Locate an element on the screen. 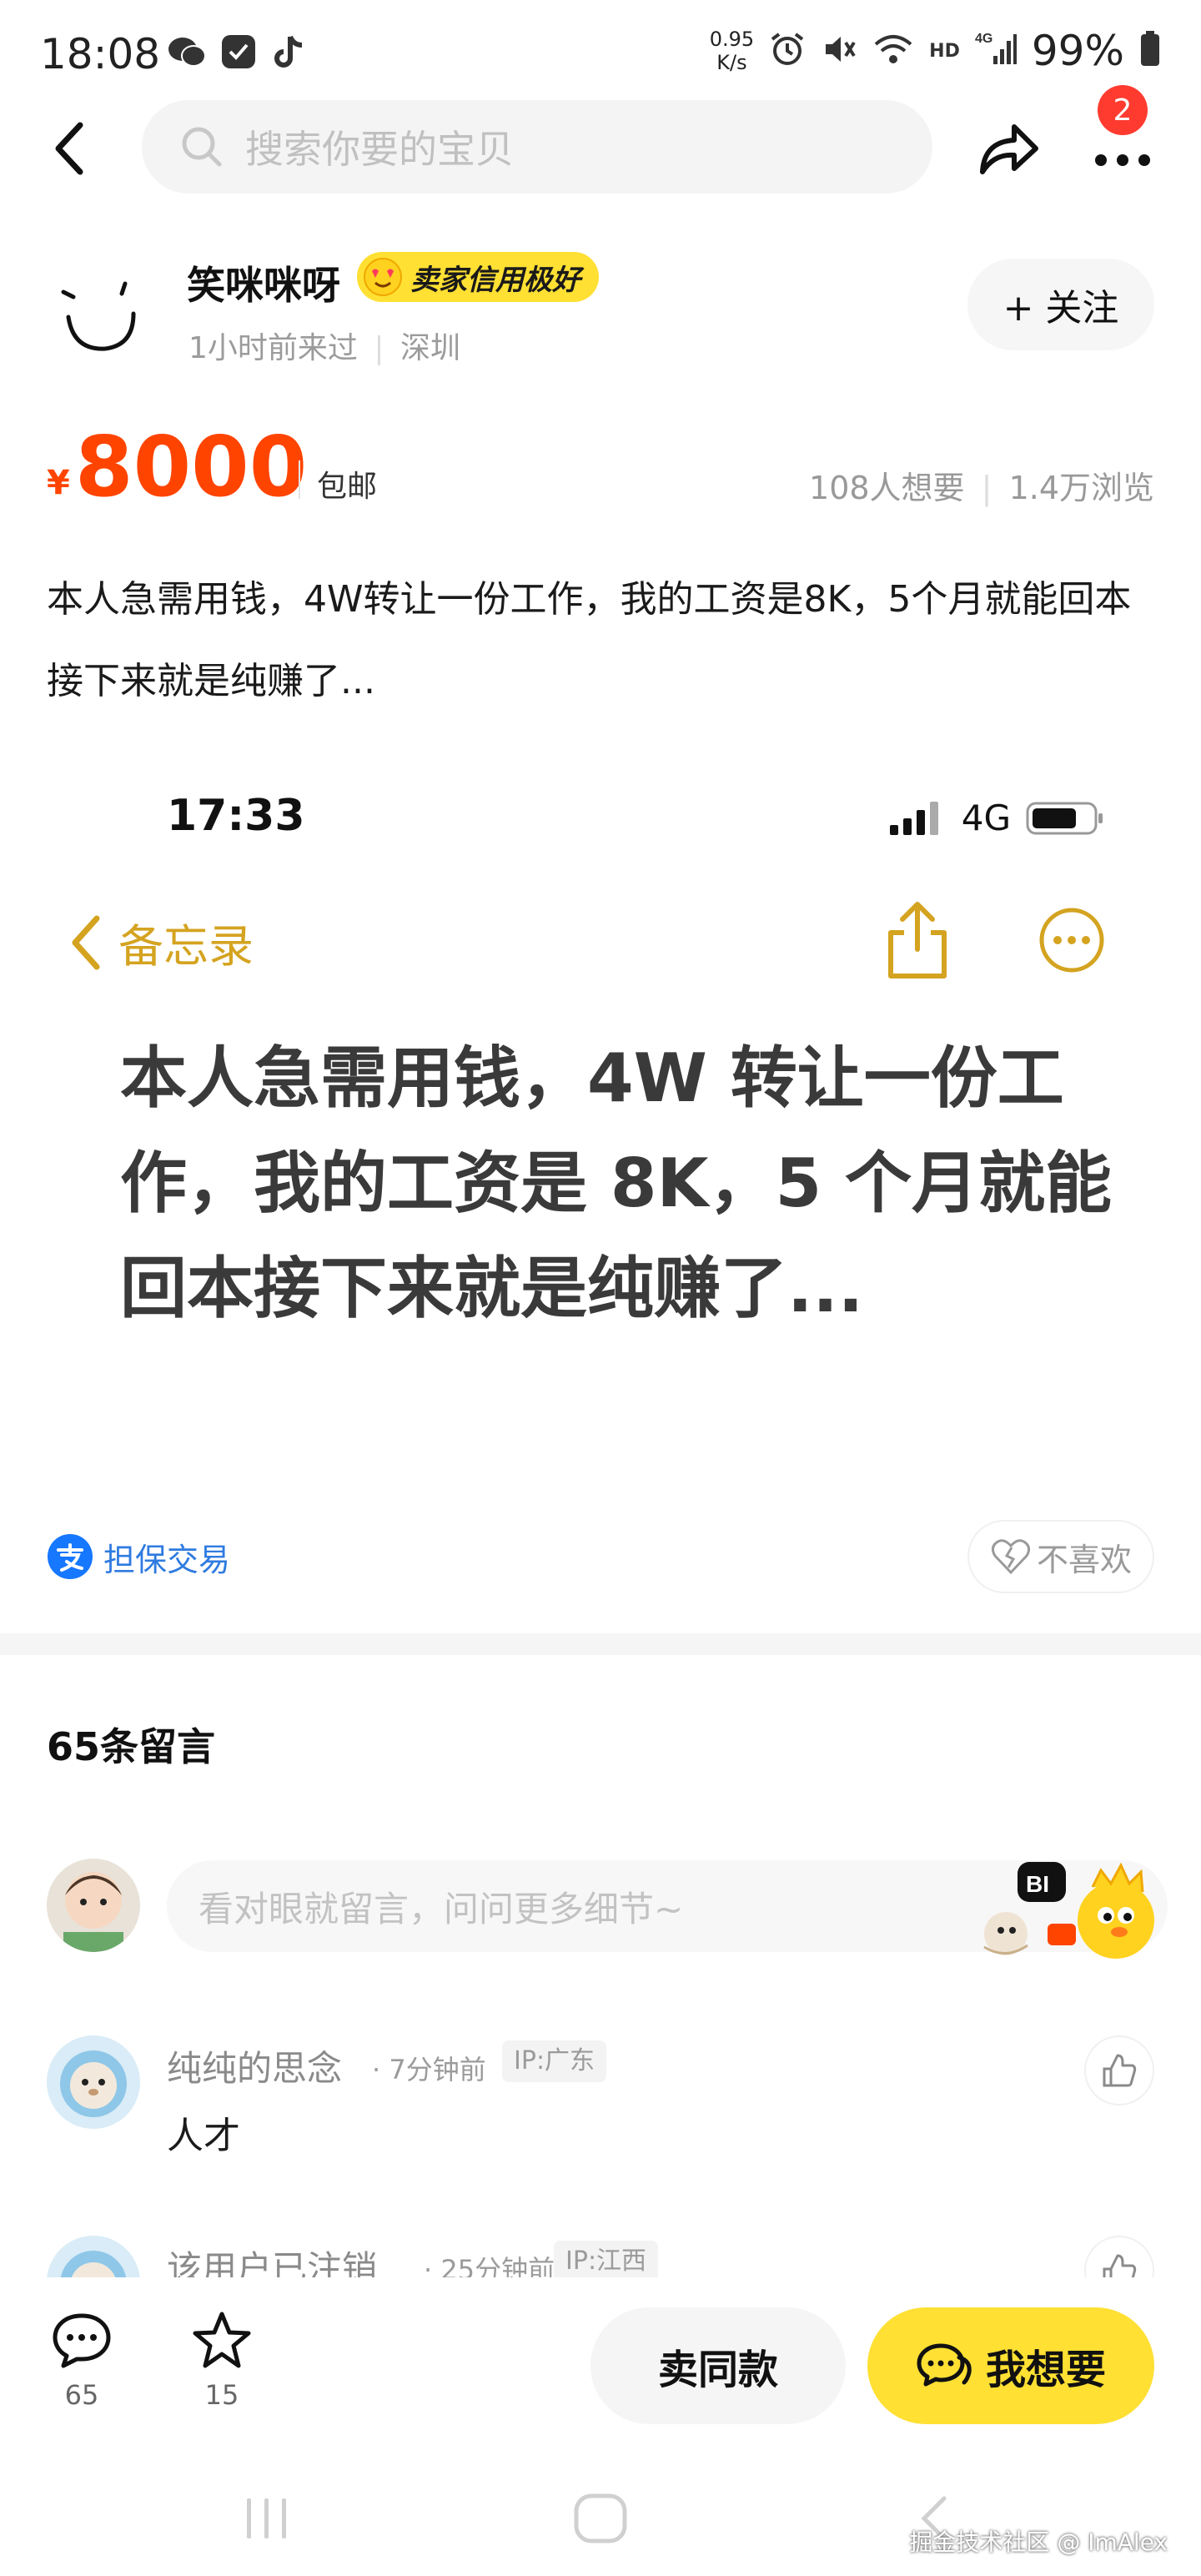 This screenshot has width=1201, height=2576. credit-badge-label: 卖家信用极好 is located at coordinates (495, 280).